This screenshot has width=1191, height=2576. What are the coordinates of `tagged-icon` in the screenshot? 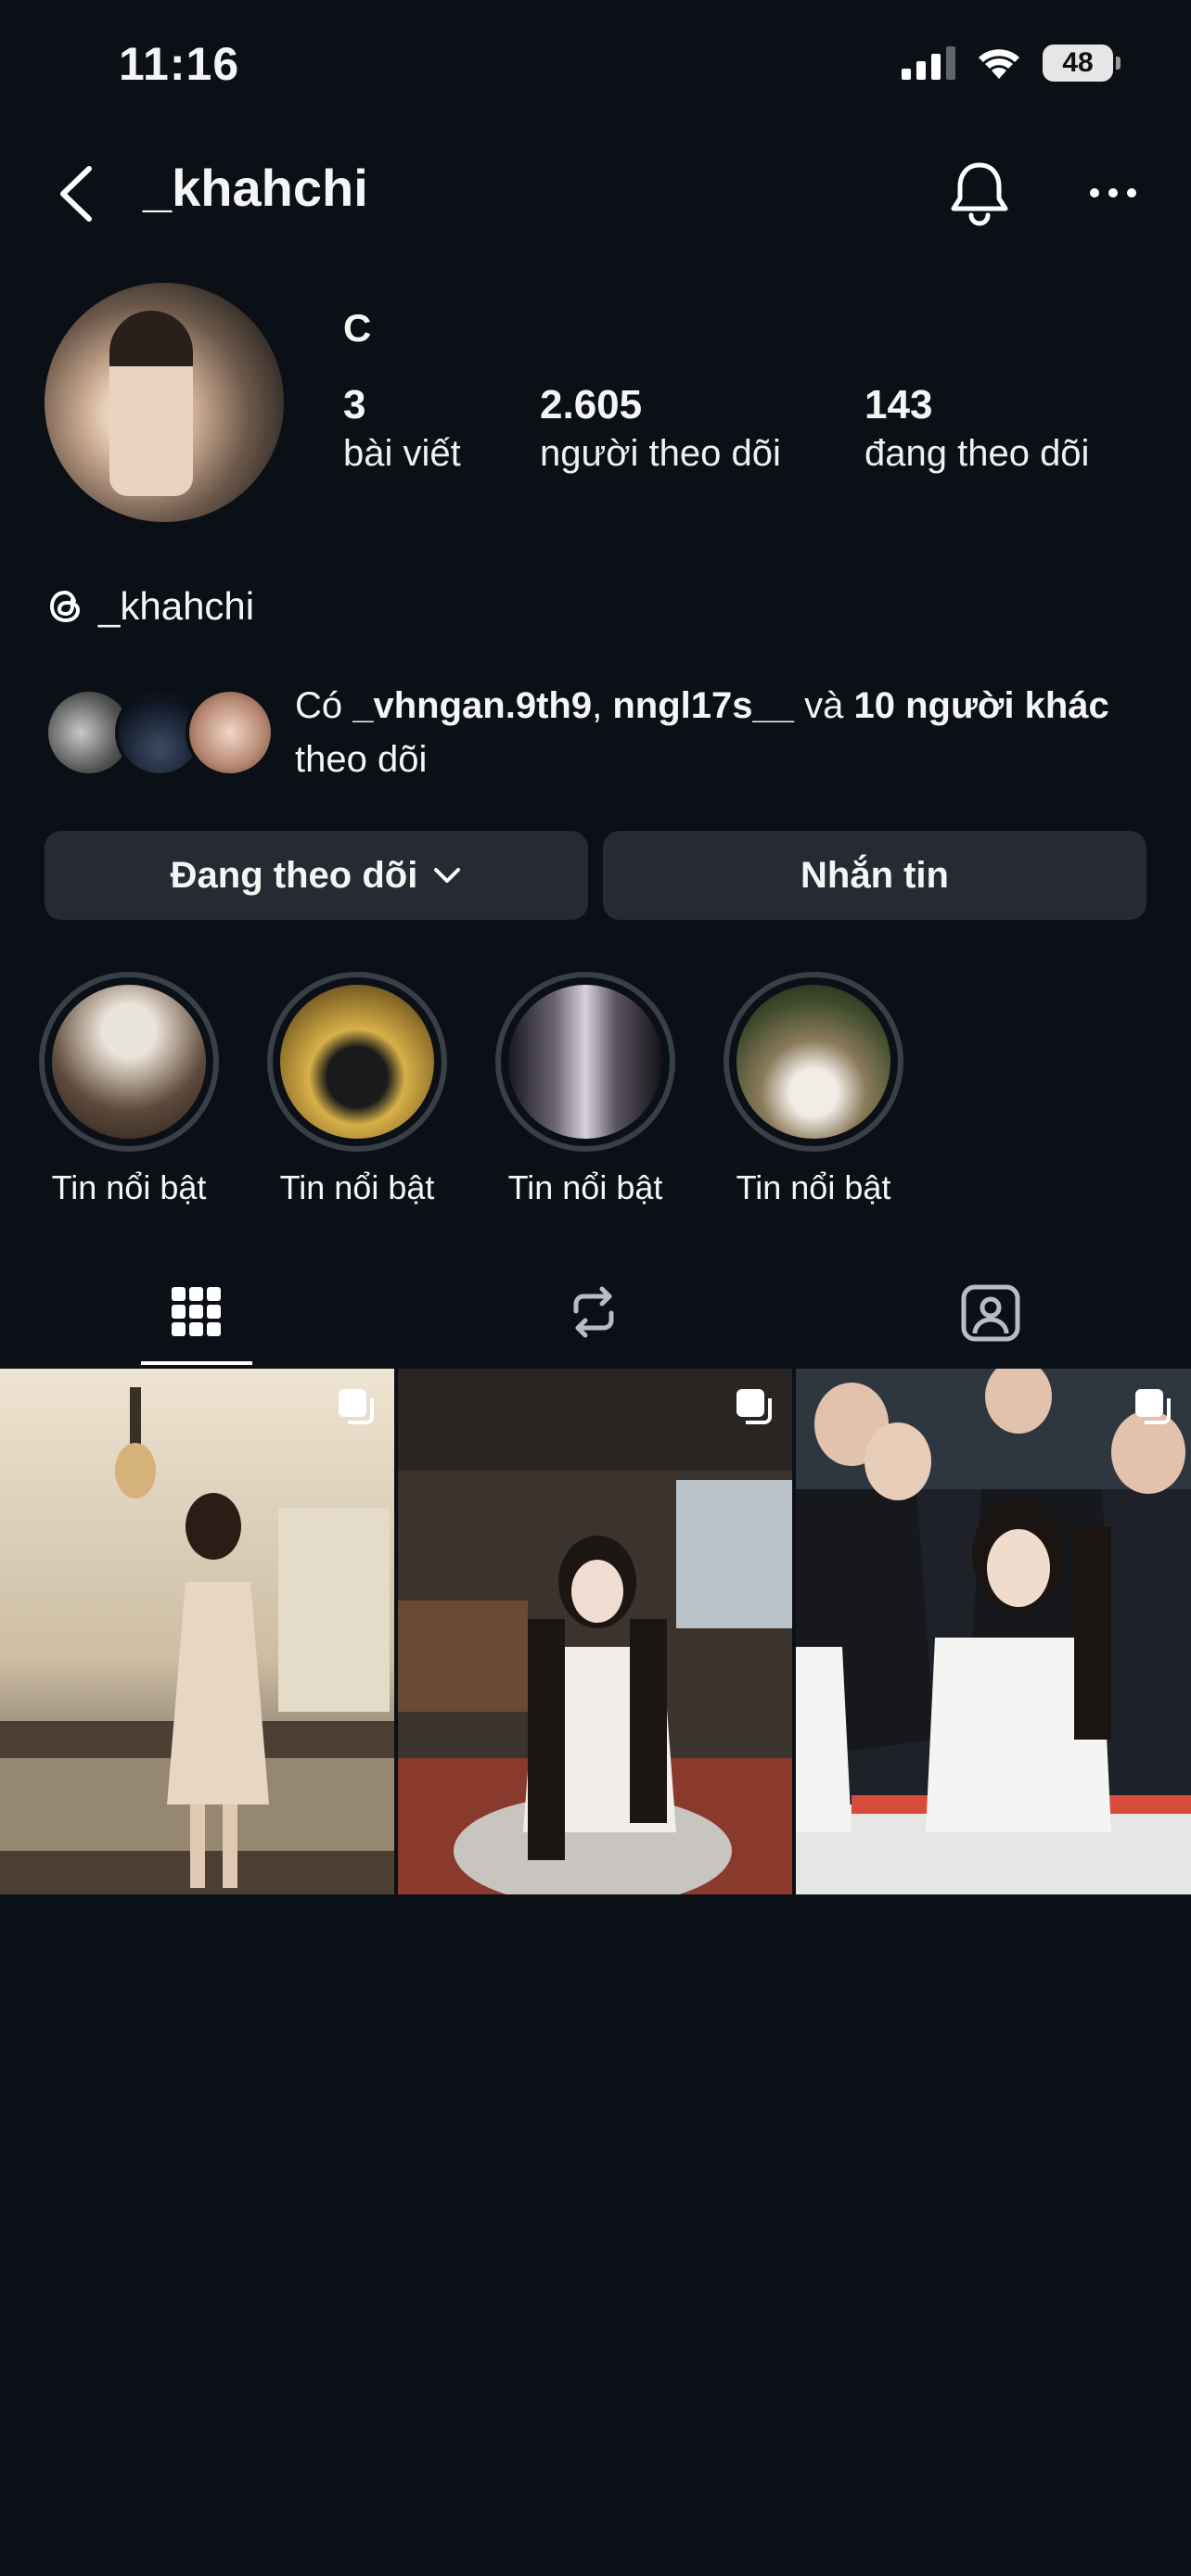 It's located at (990, 1313).